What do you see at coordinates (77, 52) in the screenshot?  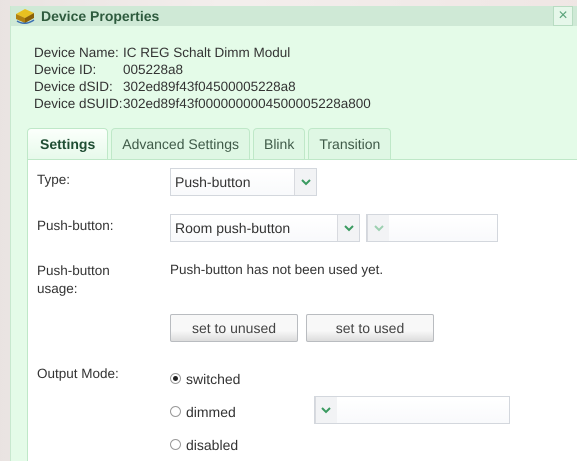 I see `info-label: Device Name:` at bounding box center [77, 52].